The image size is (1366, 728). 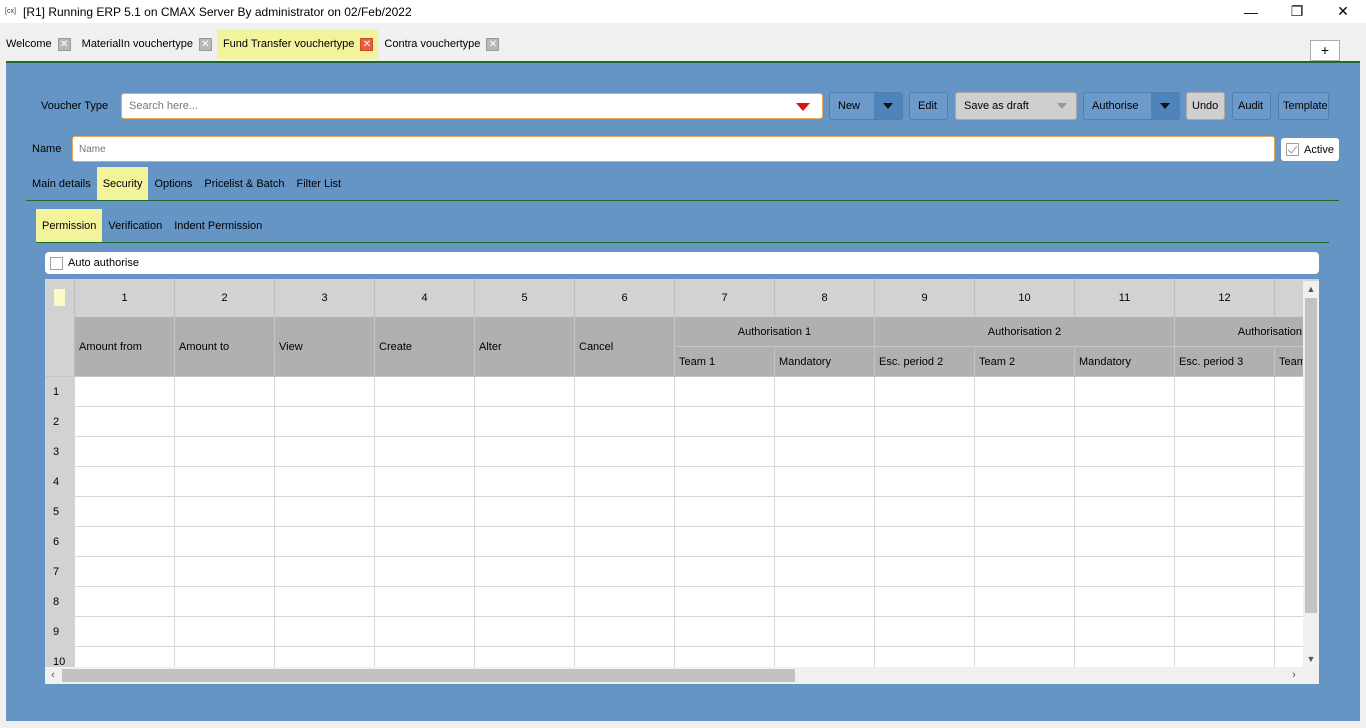 I want to click on save-draft-dropdown-icon, so click(x=1062, y=106).